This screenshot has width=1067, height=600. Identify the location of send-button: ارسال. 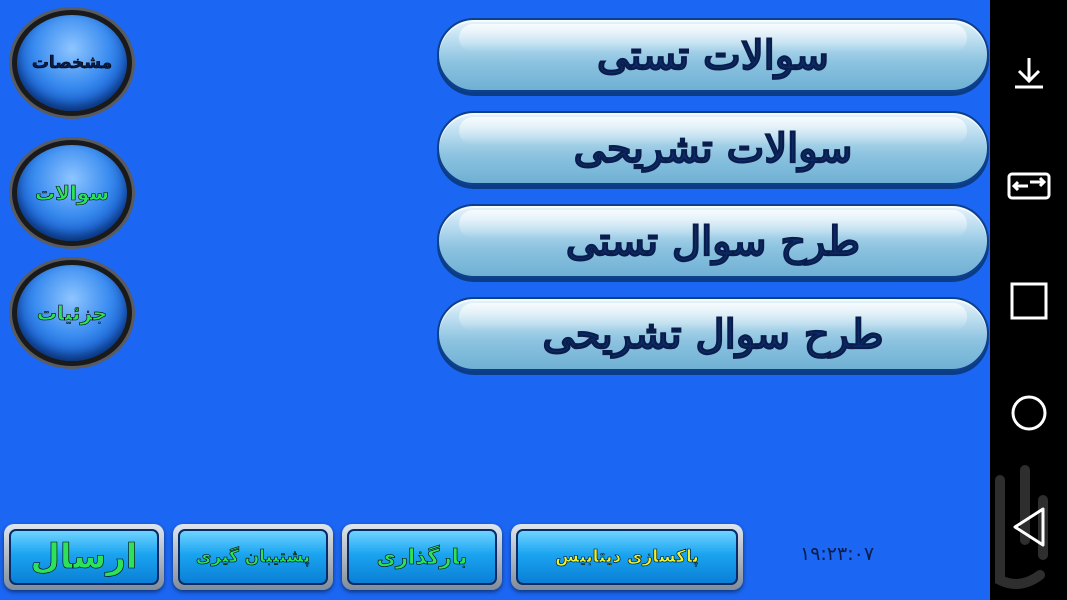
(84, 557).